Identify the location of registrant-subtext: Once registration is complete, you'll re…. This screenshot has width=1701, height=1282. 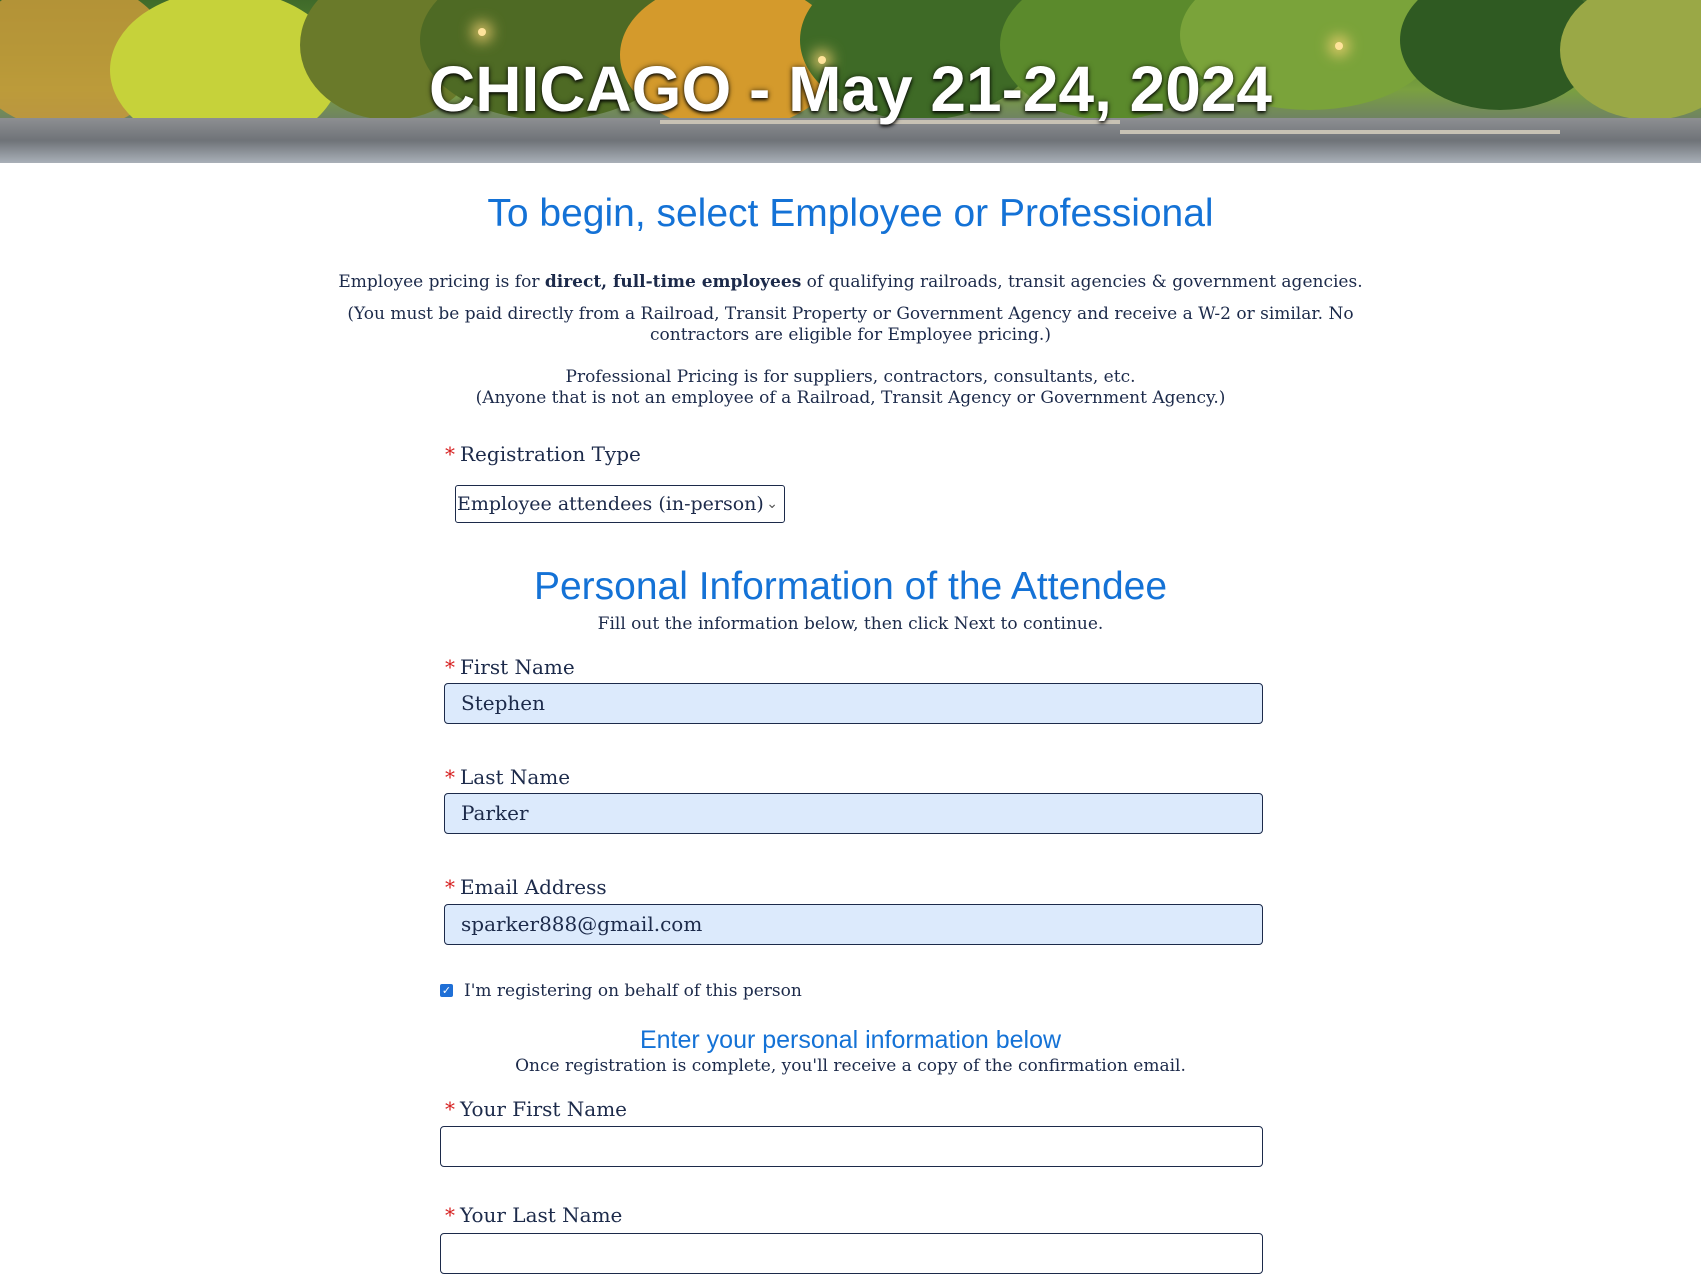
(850, 1066).